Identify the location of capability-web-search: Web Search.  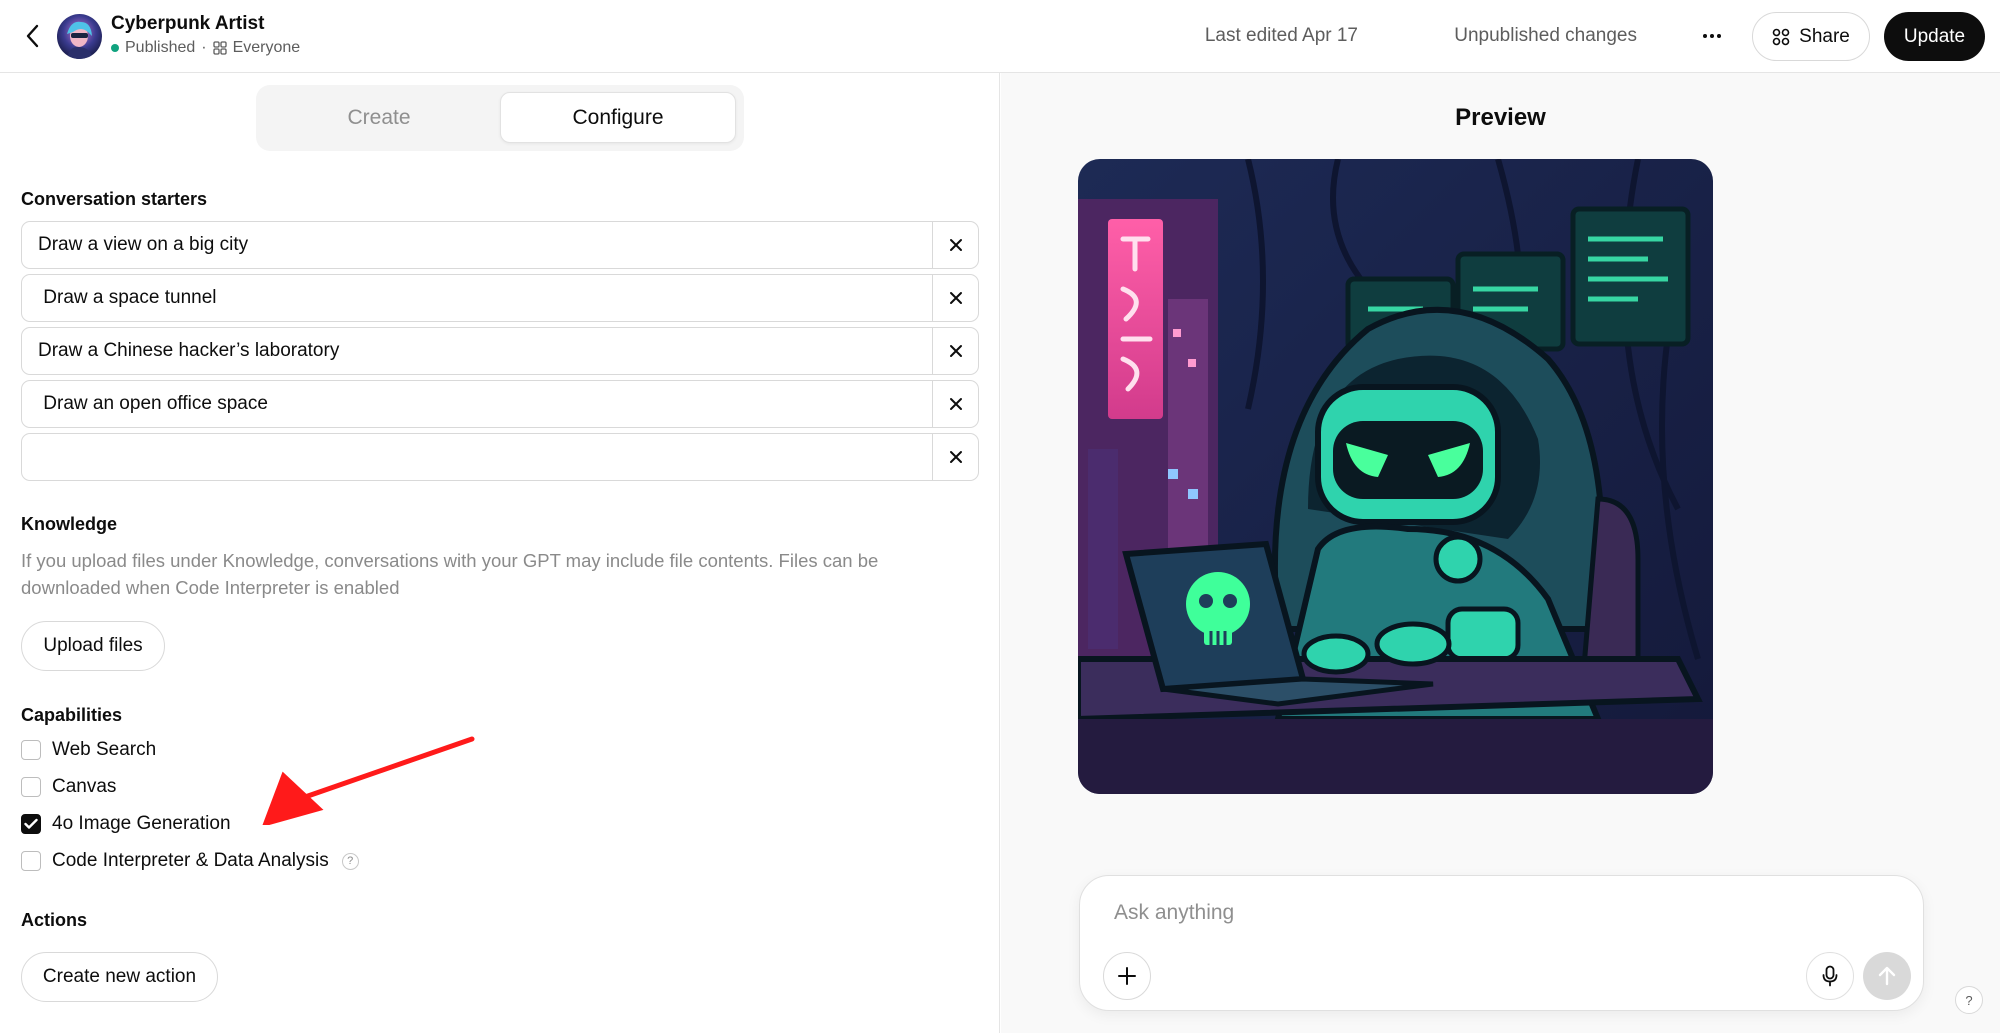
(88, 750).